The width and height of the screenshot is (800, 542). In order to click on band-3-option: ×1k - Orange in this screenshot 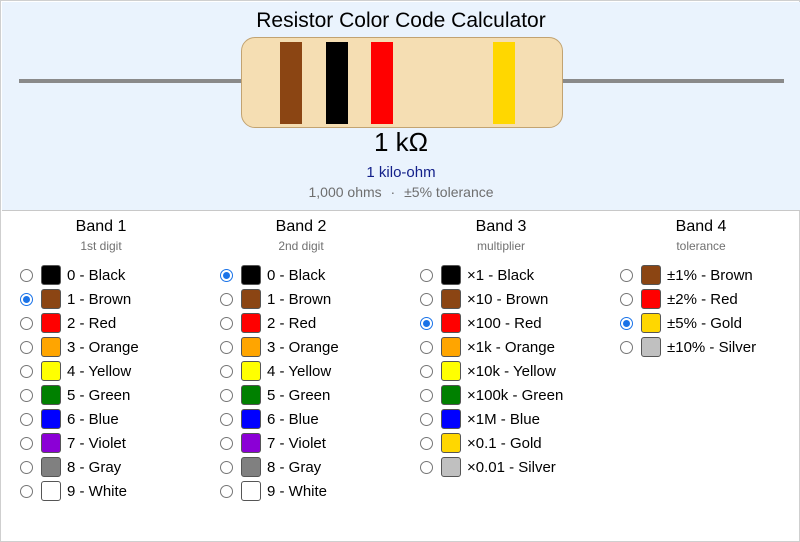, I will do `click(501, 347)`.